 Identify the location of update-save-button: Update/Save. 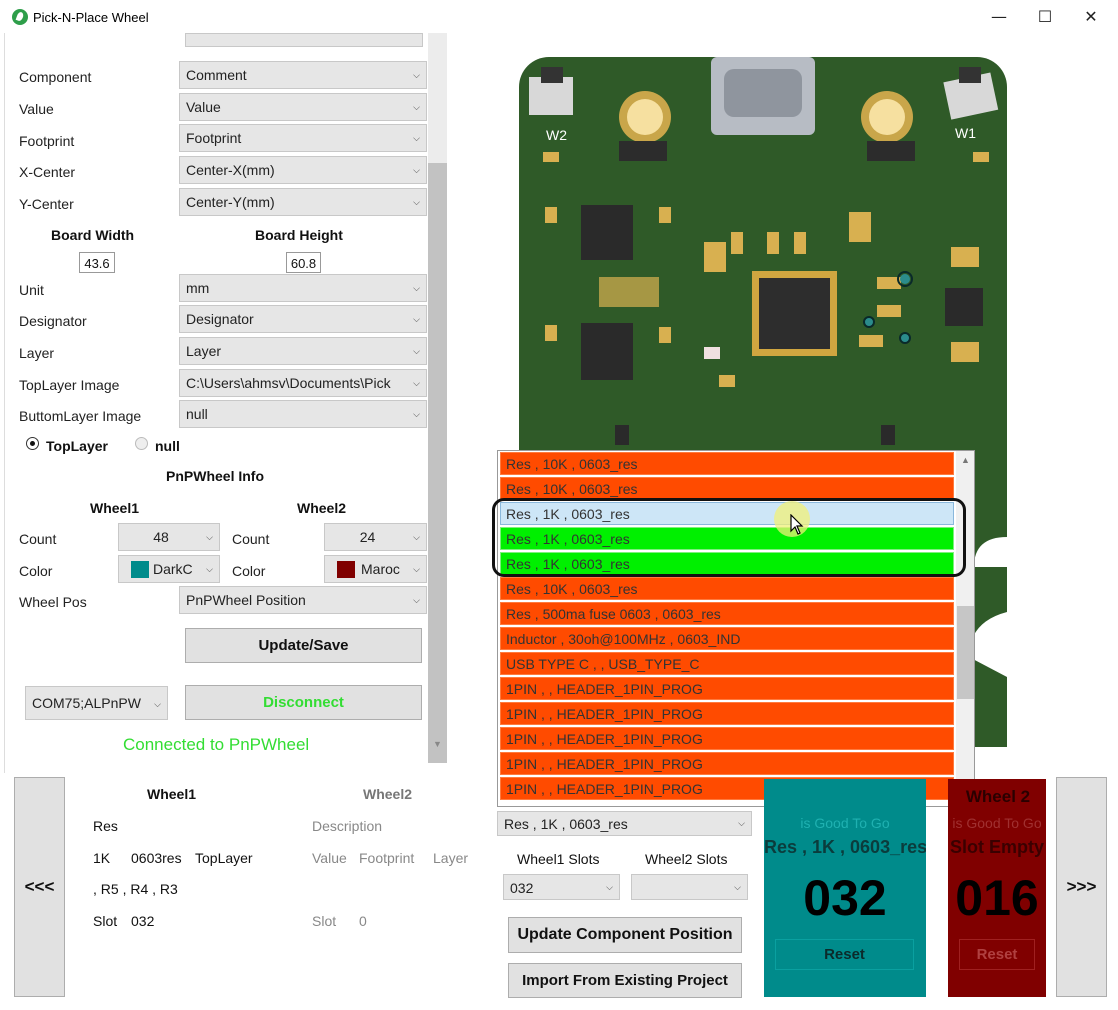
(303, 645).